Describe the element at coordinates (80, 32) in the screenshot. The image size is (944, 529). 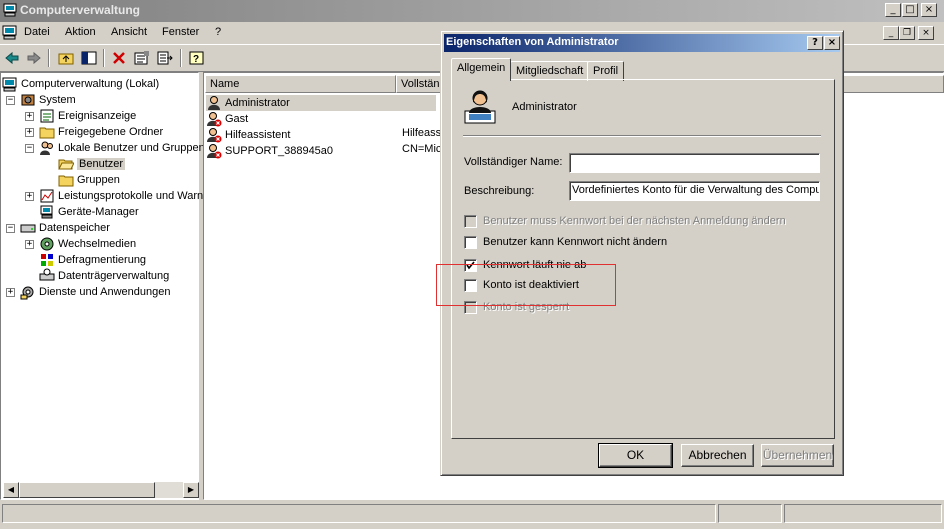
I see `menu-aktion: Aktion` at that location.